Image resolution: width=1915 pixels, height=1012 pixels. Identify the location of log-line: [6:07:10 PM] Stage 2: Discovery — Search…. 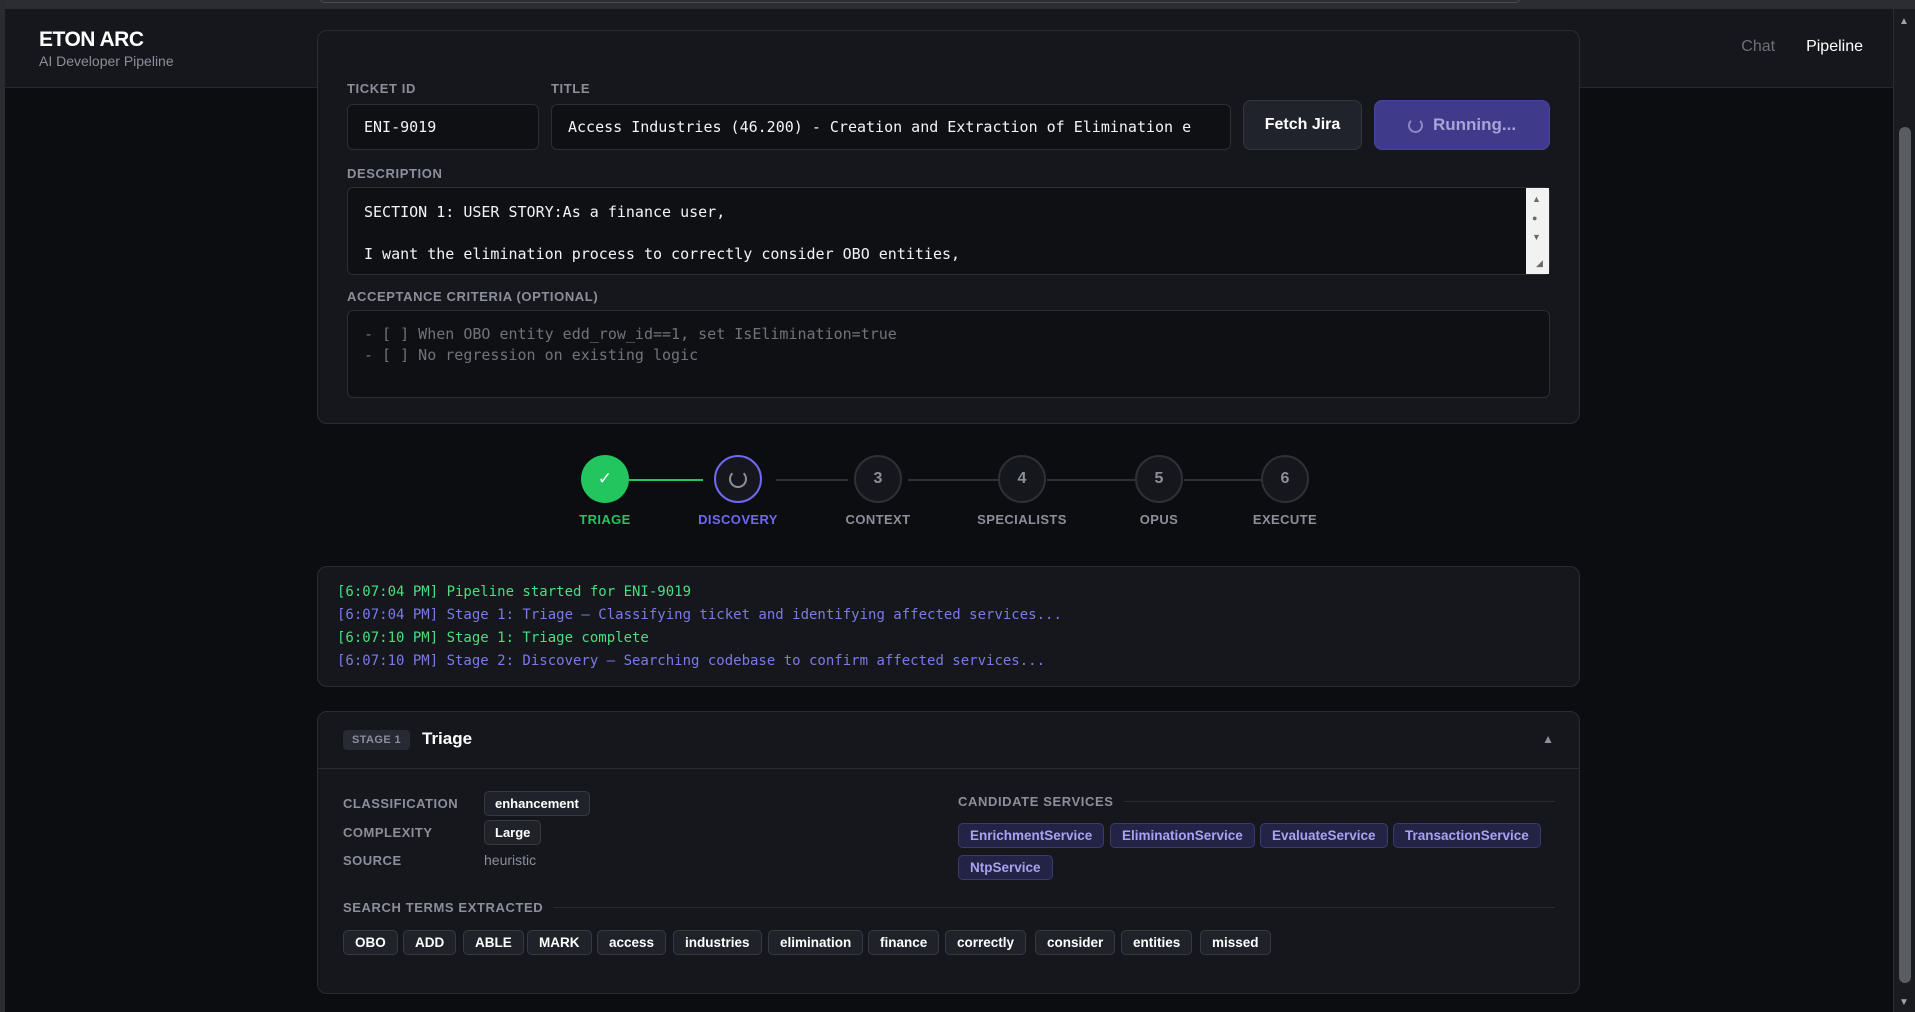
(691, 661).